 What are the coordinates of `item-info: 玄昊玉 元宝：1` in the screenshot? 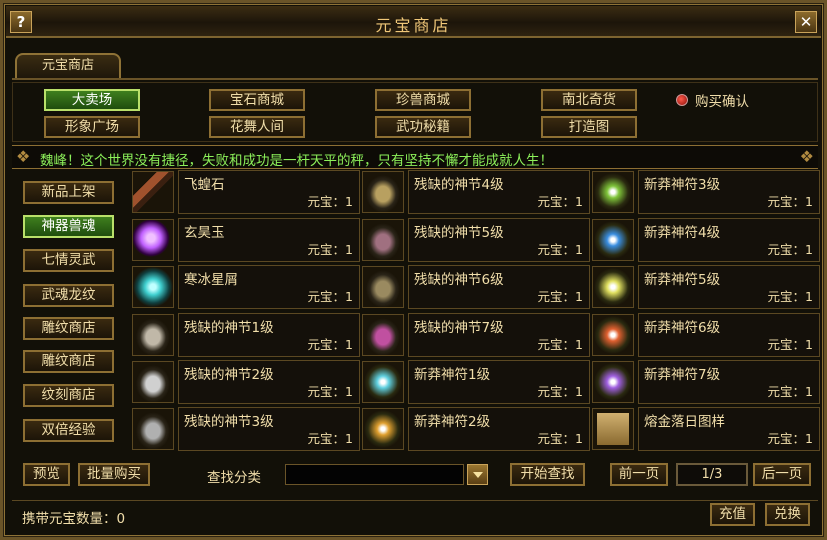 It's located at (269, 240).